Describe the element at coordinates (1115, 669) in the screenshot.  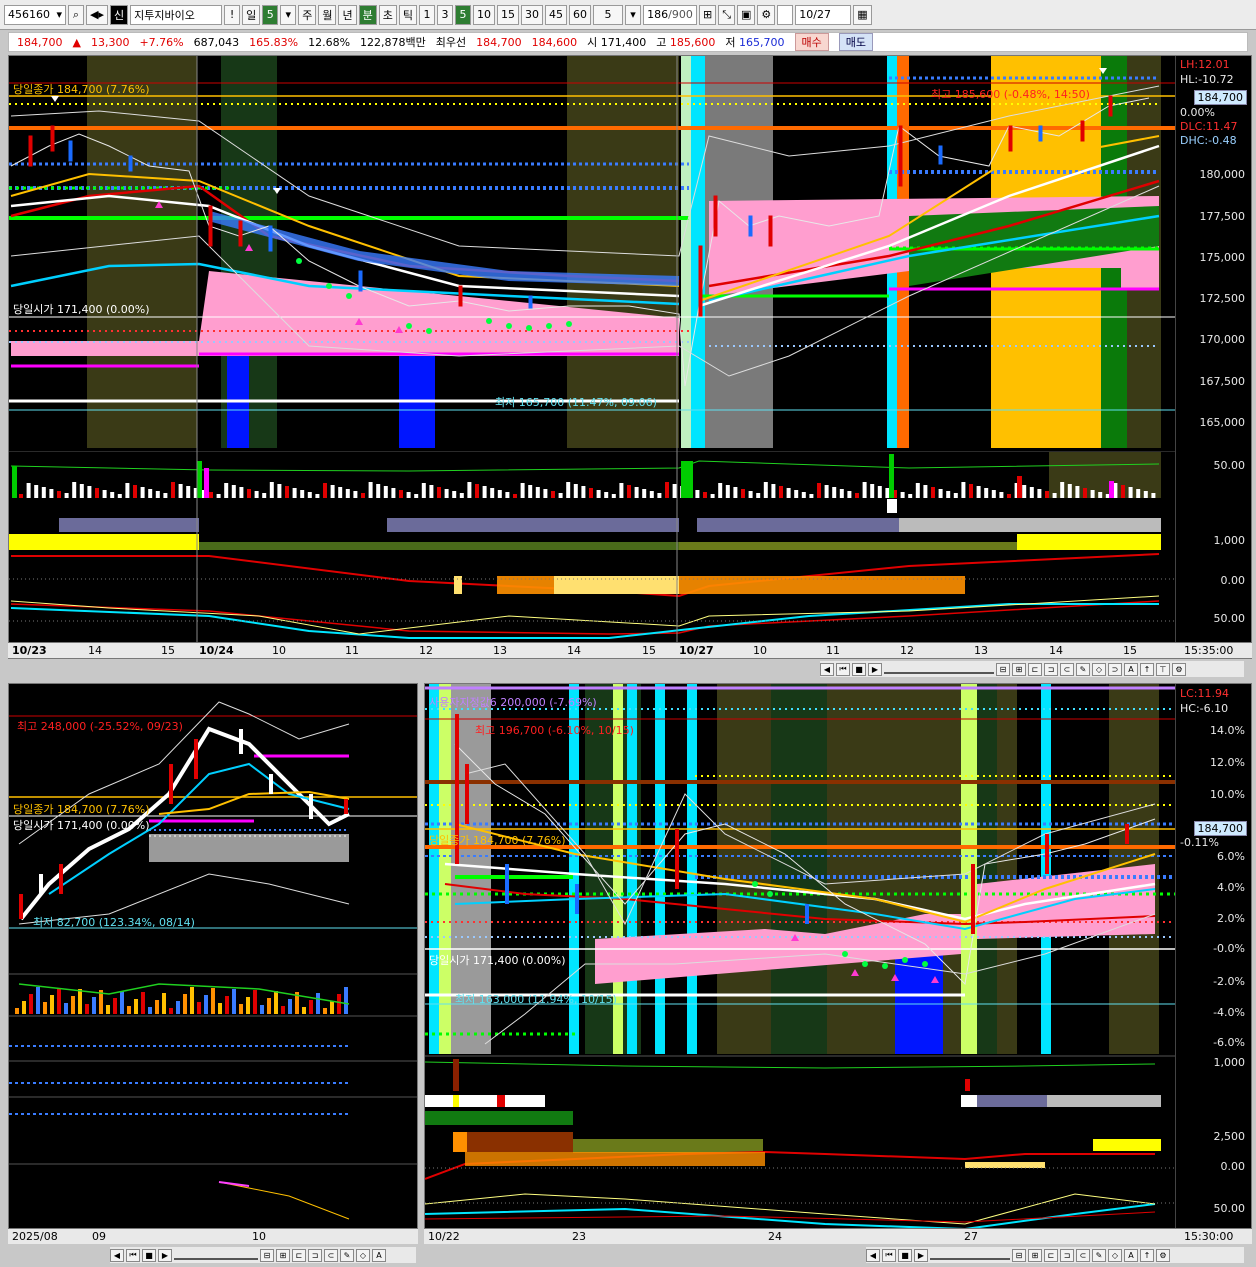
I see `shape2-icon: ⊃` at that location.